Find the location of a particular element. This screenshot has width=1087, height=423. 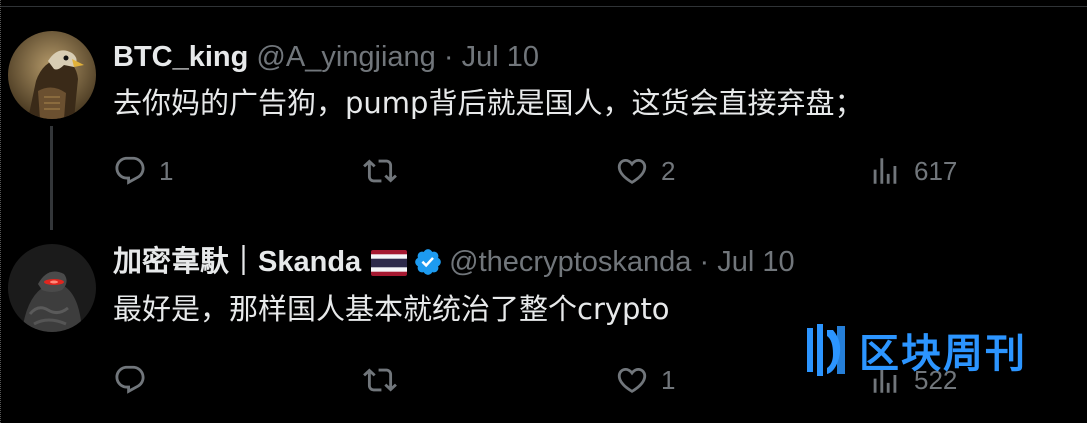

watermark-text: 区块周刊 is located at coordinates (943, 354).